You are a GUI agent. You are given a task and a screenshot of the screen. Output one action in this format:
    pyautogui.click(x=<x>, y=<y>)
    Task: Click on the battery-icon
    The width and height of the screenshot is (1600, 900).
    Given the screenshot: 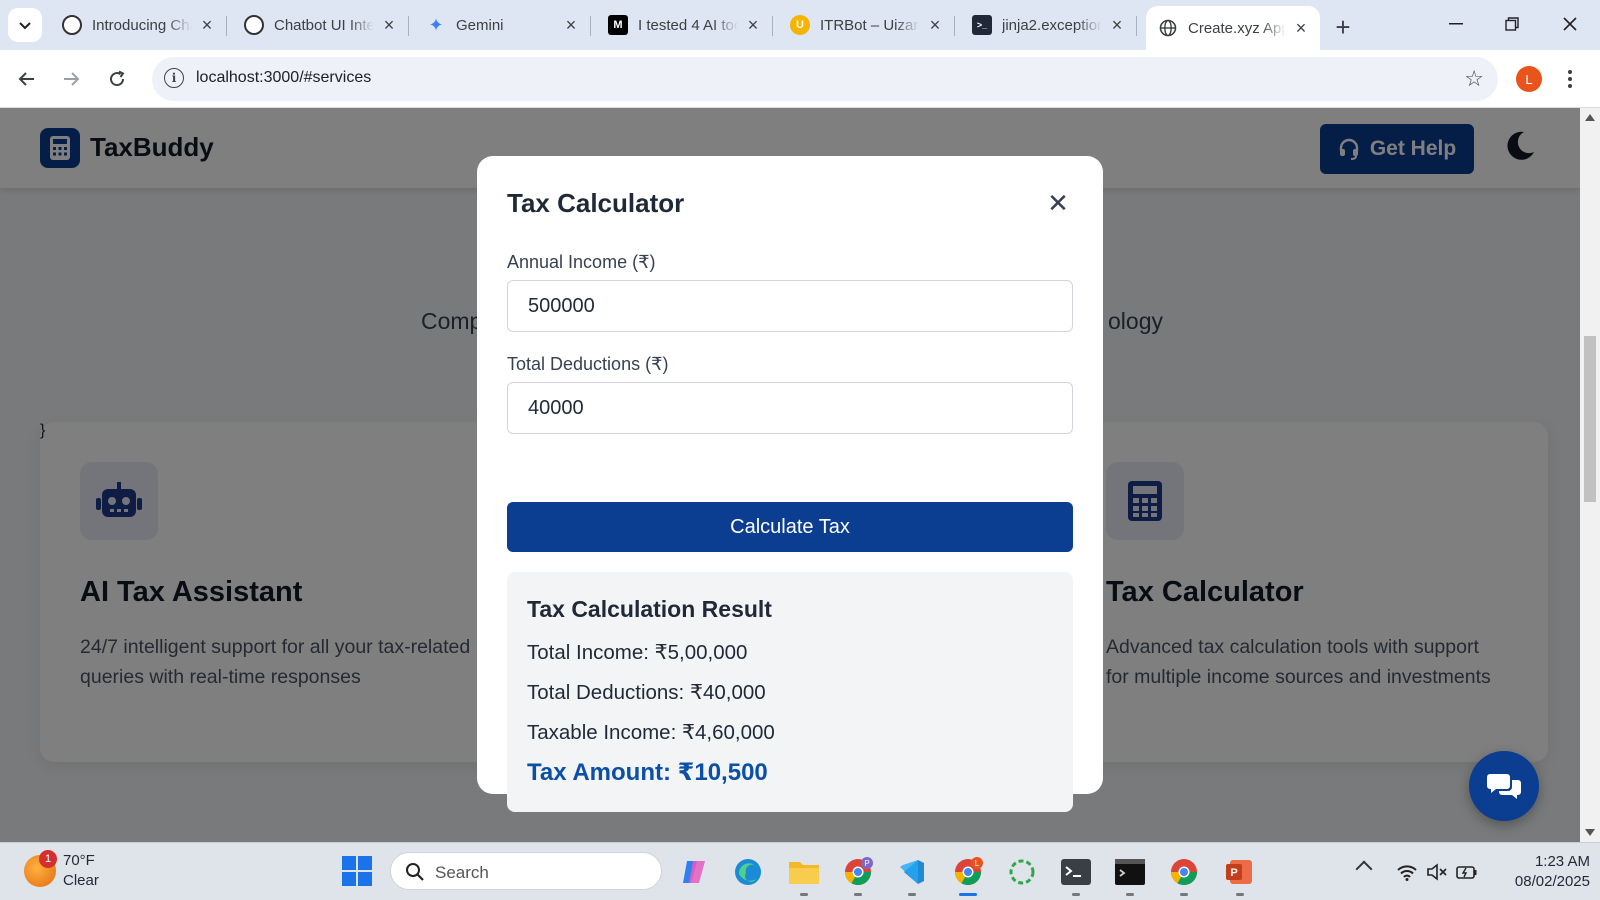 What is the action you would take?
    pyautogui.click(x=1467, y=872)
    